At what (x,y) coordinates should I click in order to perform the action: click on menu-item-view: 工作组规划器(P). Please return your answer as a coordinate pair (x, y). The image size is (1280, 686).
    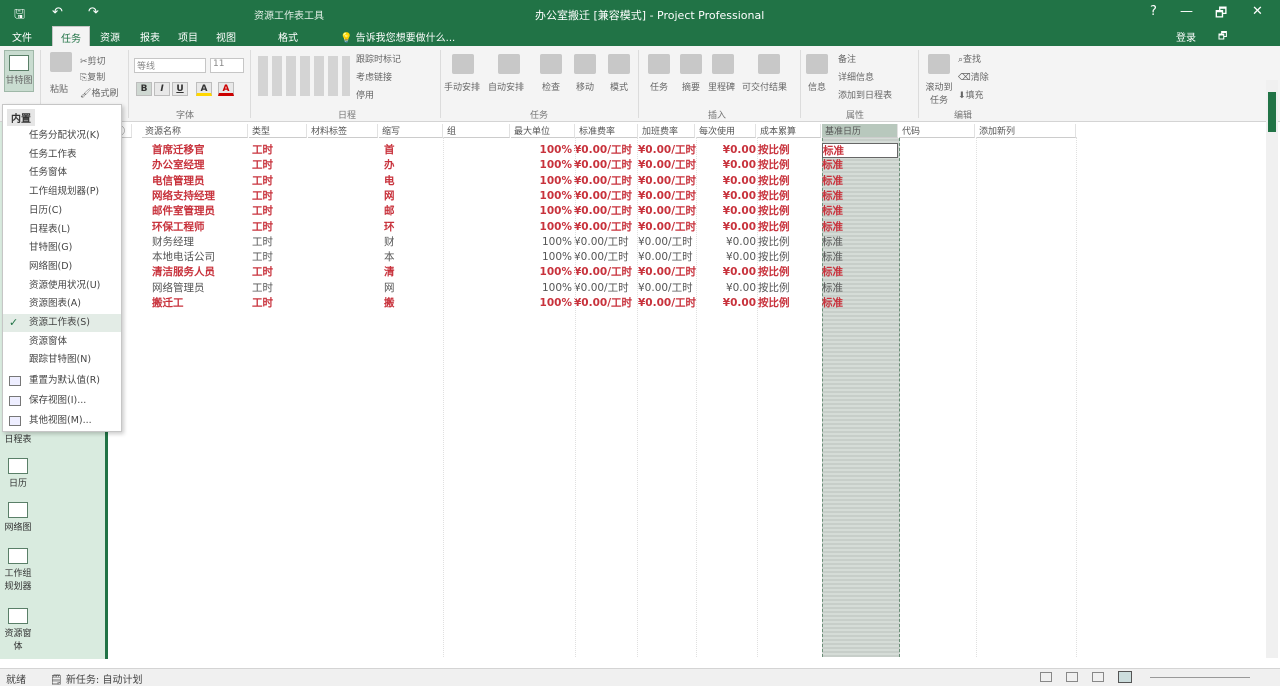
    Looking at the image, I should click on (62, 192).